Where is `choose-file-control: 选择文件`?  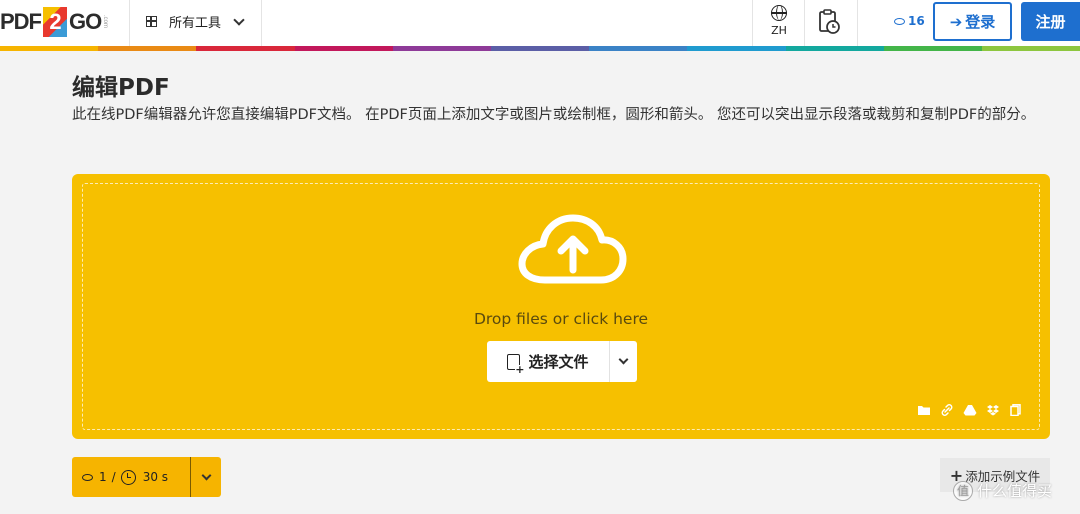 choose-file-control: 选择文件 is located at coordinates (562, 361).